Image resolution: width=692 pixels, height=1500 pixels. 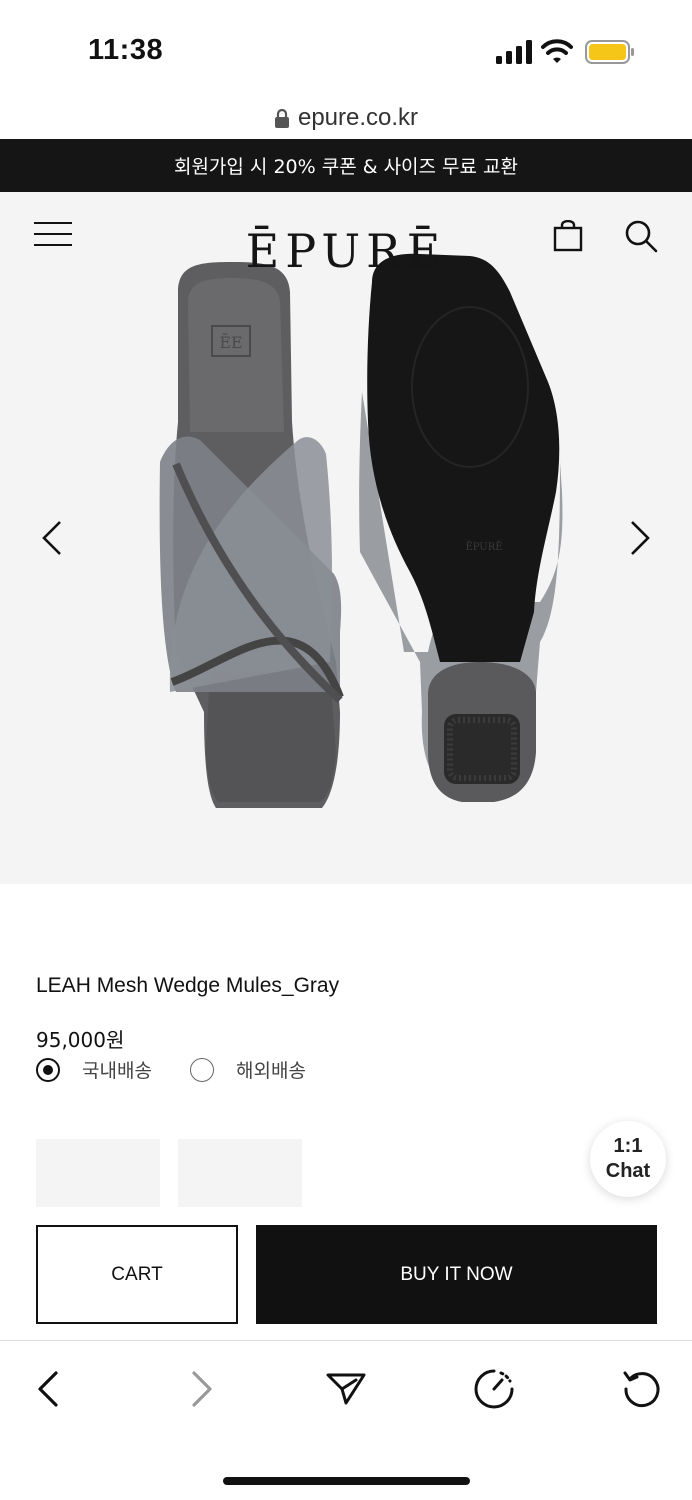 What do you see at coordinates (53, 234) in the screenshot?
I see `hamburger-menu-icon` at bounding box center [53, 234].